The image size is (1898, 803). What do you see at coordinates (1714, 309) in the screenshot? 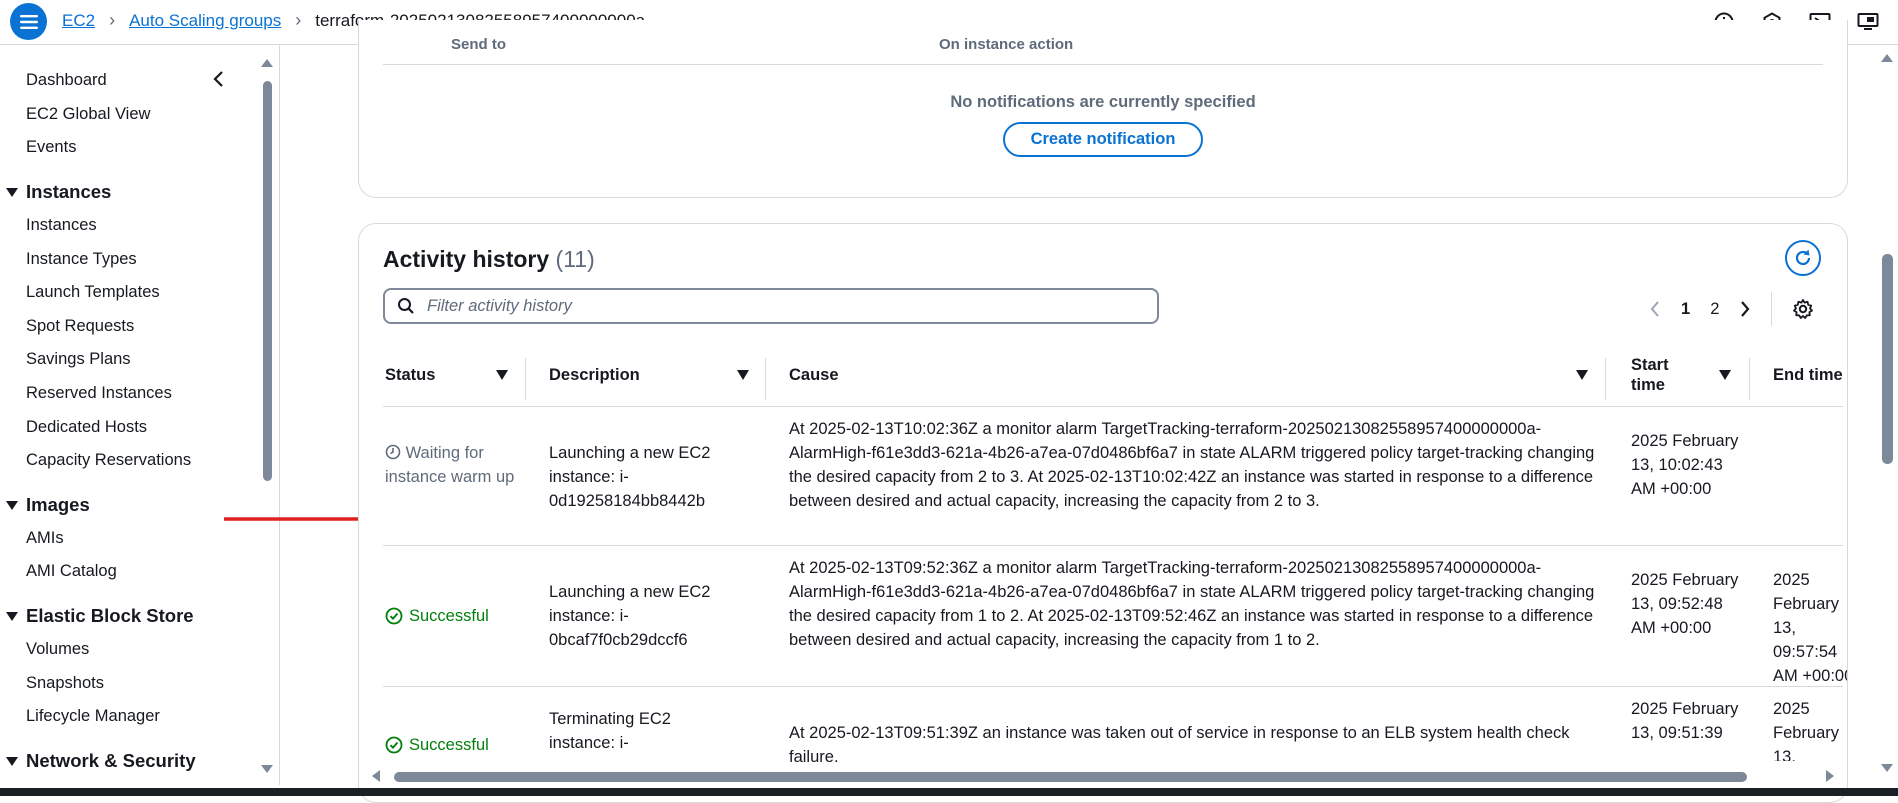
I see `page-2-button: 2` at bounding box center [1714, 309].